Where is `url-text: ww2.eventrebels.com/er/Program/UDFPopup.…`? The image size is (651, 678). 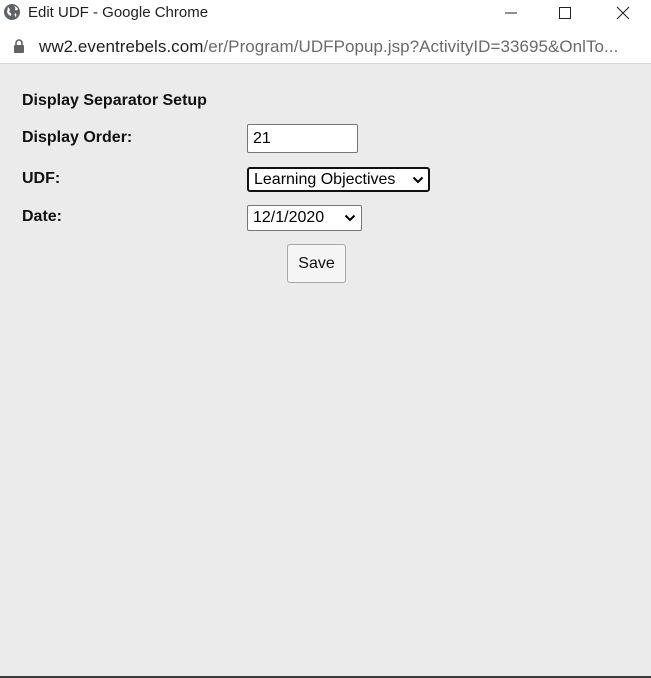
url-text: ww2.eventrebels.com/er/Program/UDFPopup.… is located at coordinates (328, 47).